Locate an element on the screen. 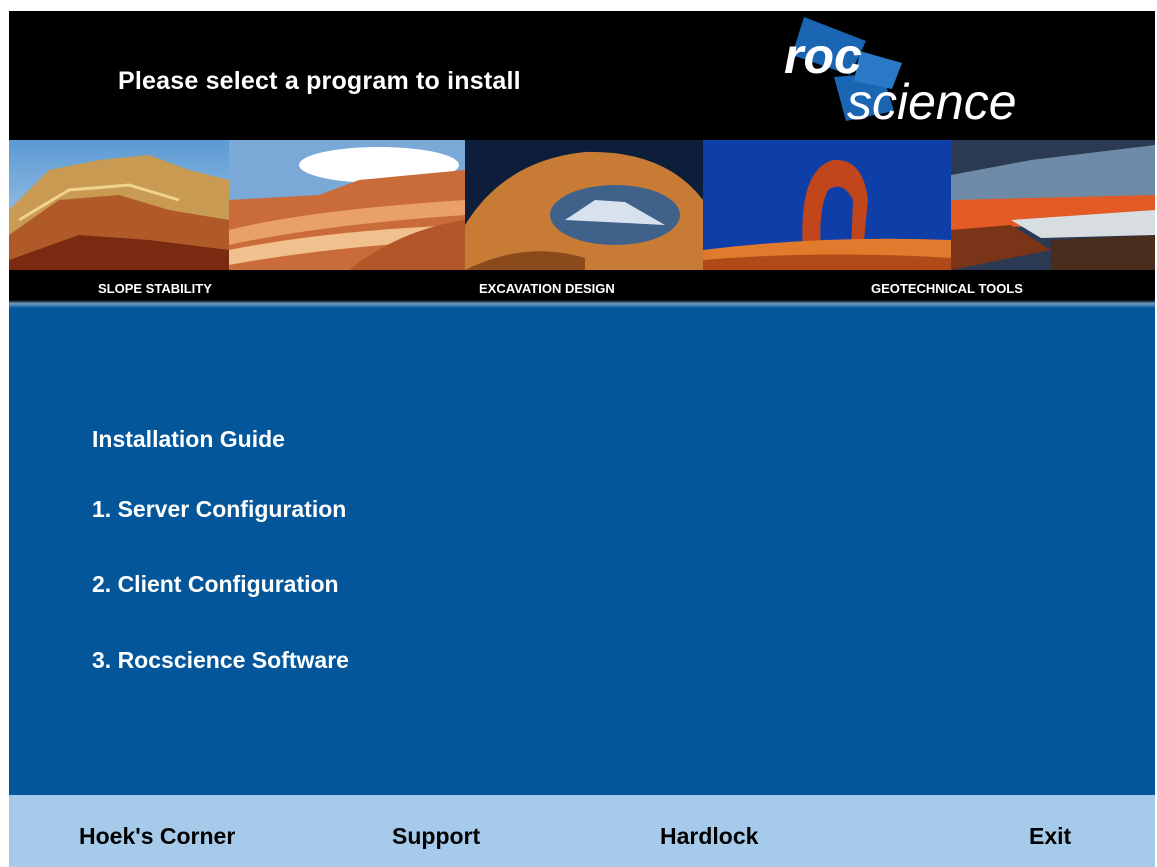 The image size is (1157, 867). photo-delicate-arch is located at coordinates (827, 205).